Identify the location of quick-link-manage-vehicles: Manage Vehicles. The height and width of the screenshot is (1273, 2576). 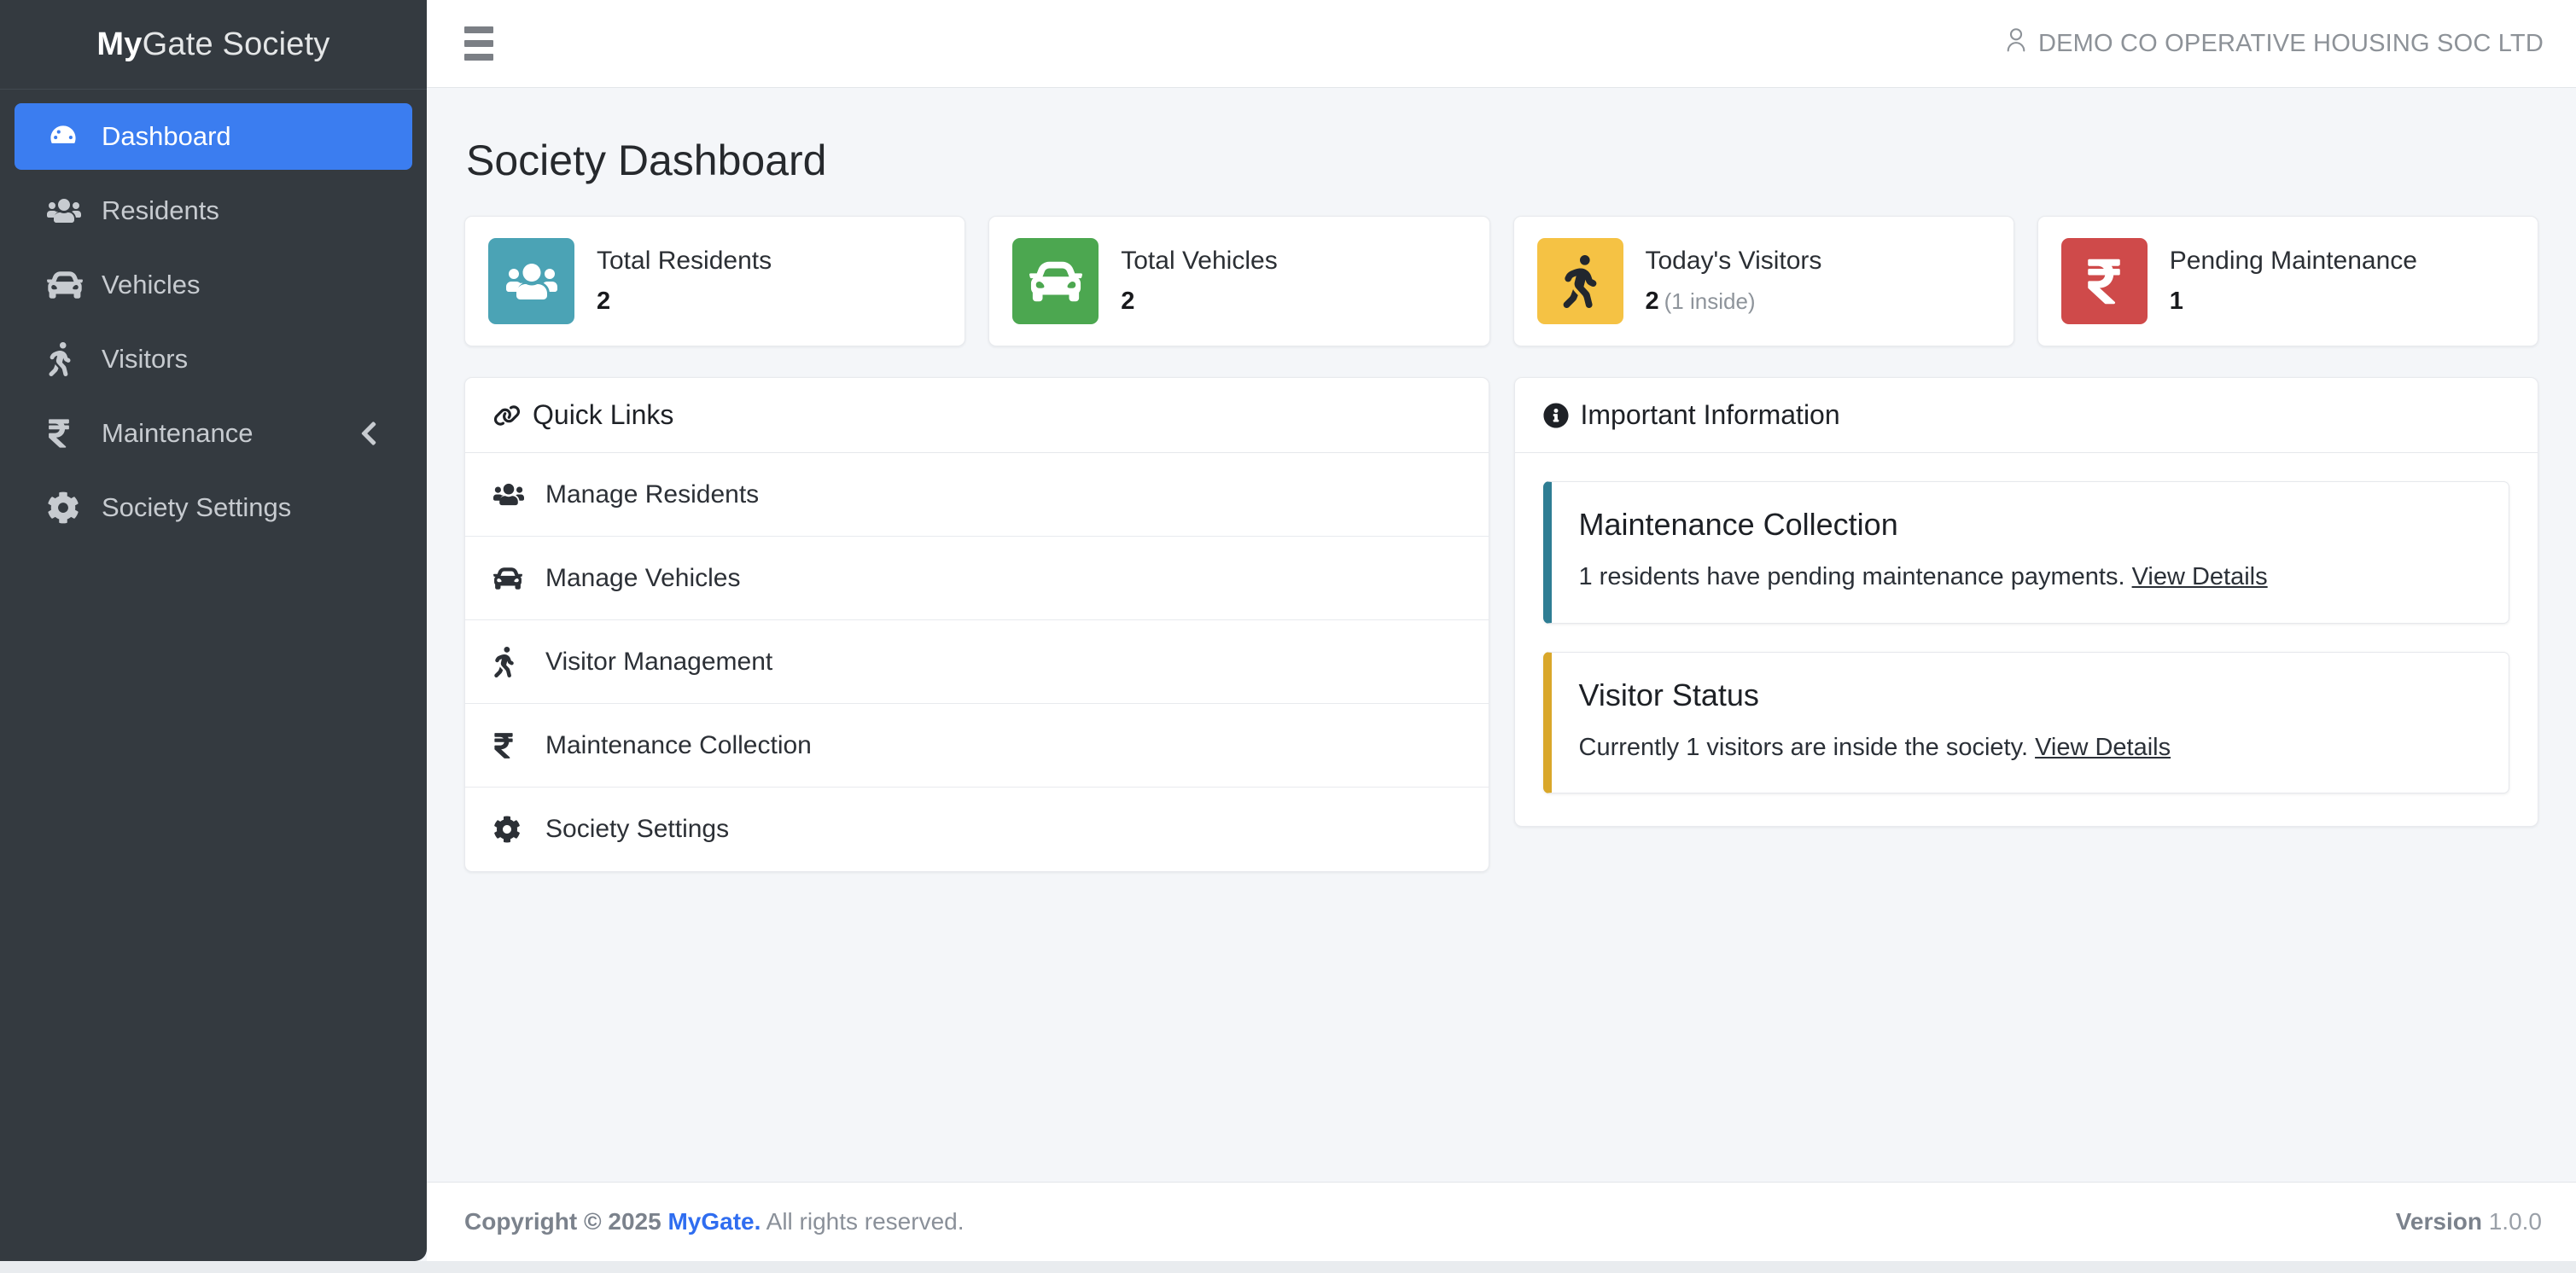
(977, 578).